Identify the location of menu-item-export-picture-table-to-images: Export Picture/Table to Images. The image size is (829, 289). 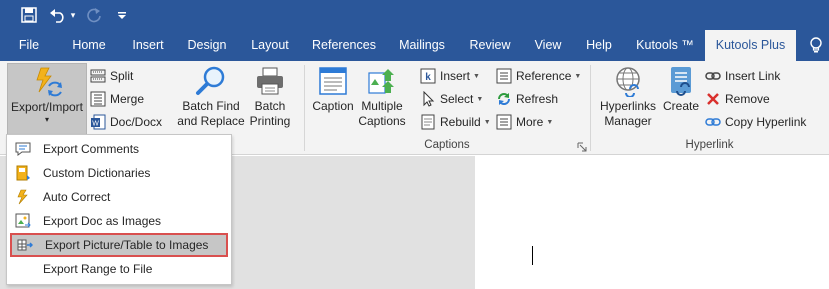
(119, 245).